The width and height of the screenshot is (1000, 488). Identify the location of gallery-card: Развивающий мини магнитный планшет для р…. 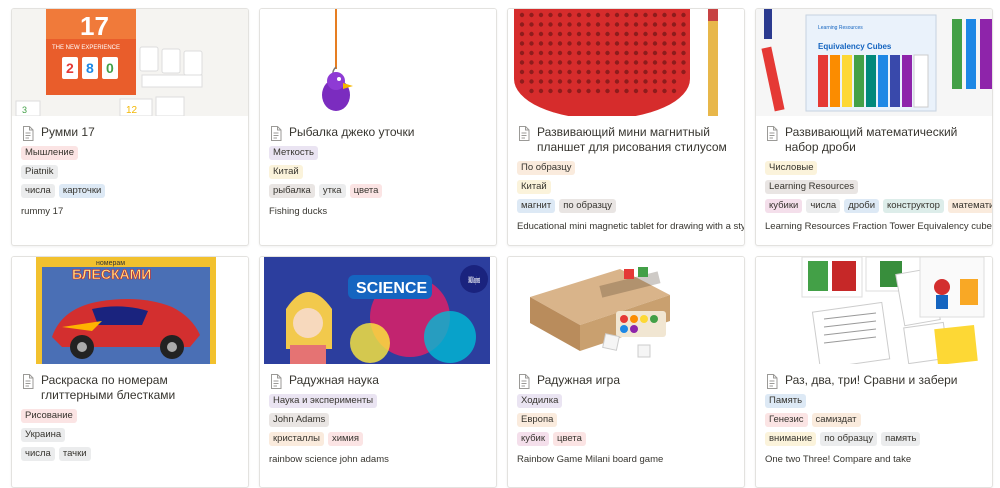
(626, 127).